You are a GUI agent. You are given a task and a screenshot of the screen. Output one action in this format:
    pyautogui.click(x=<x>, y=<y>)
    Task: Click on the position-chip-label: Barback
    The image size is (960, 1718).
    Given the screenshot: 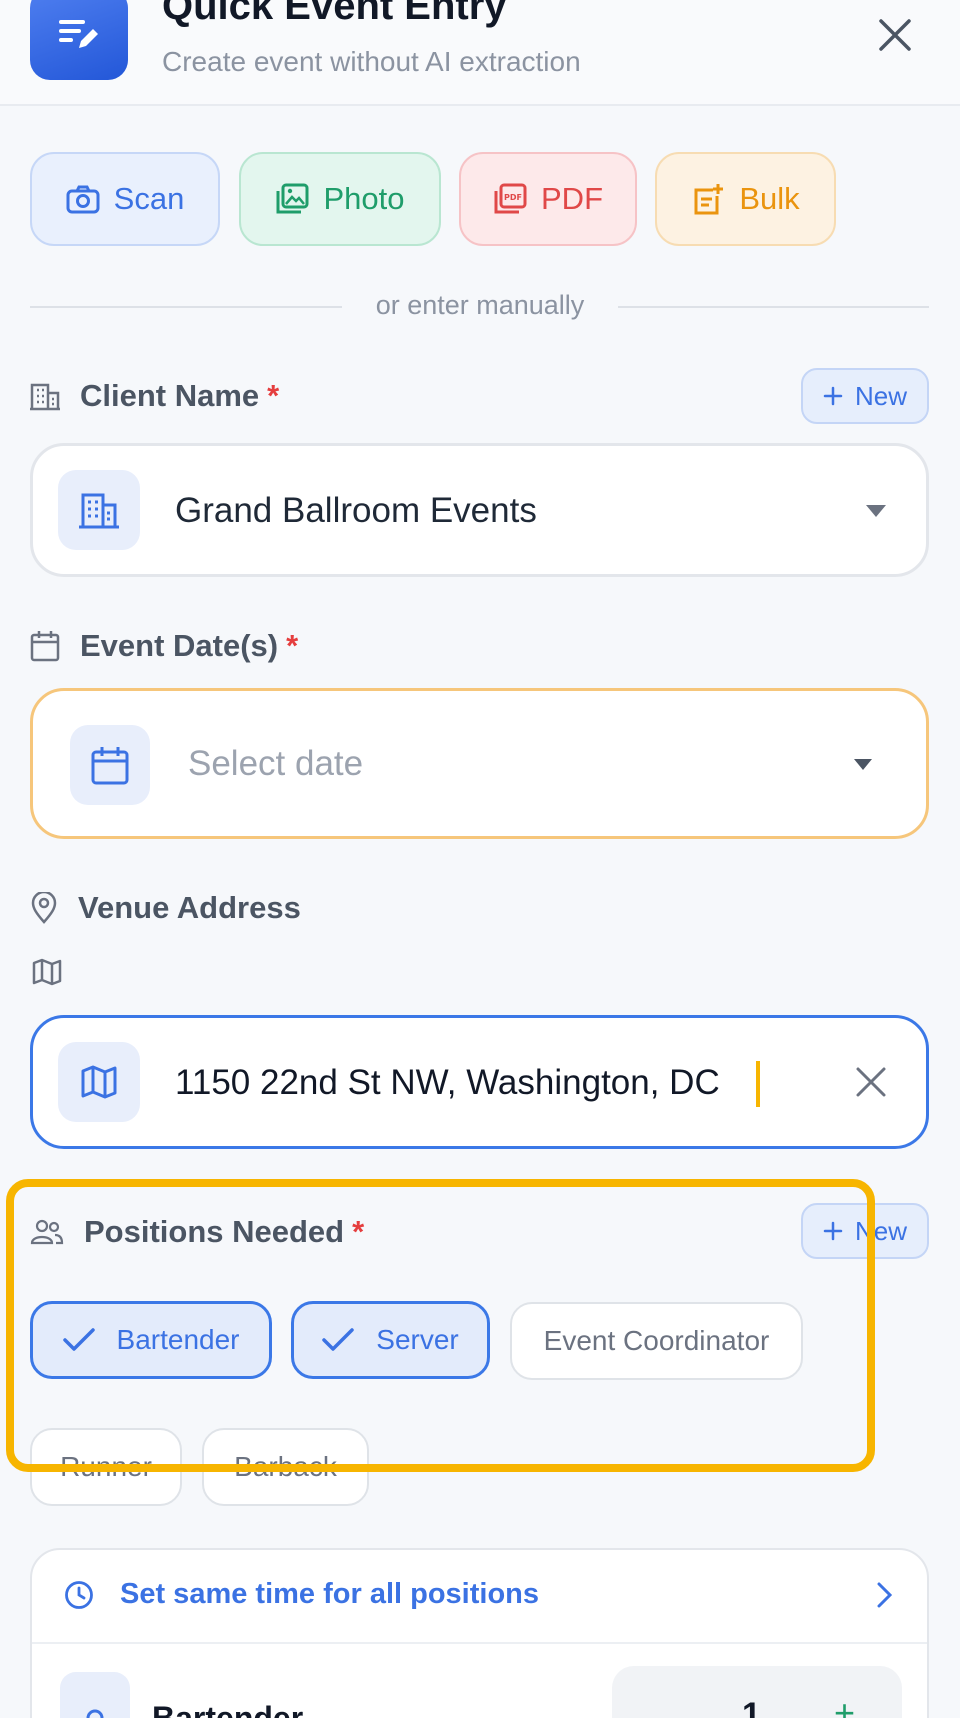 What is the action you would take?
    pyautogui.click(x=285, y=1466)
    